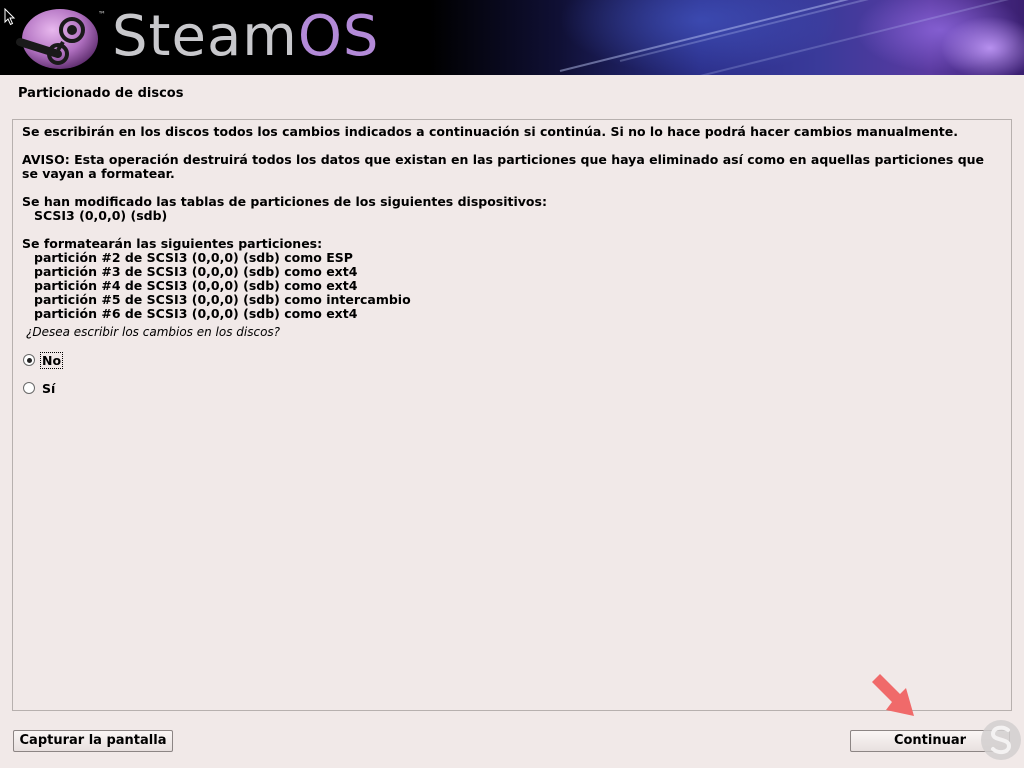  What do you see at coordinates (512, 37) in the screenshot?
I see `steamos-banner: ™ SteamOS` at bounding box center [512, 37].